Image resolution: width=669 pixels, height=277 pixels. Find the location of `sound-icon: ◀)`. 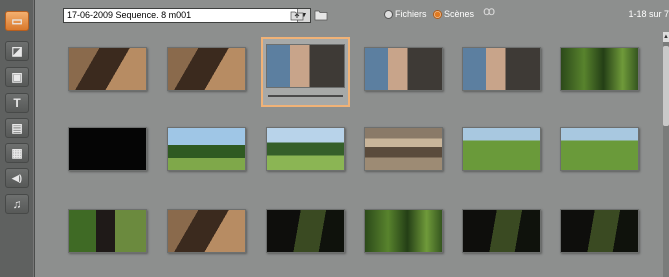

sound-icon: ◀) is located at coordinates (17, 177).